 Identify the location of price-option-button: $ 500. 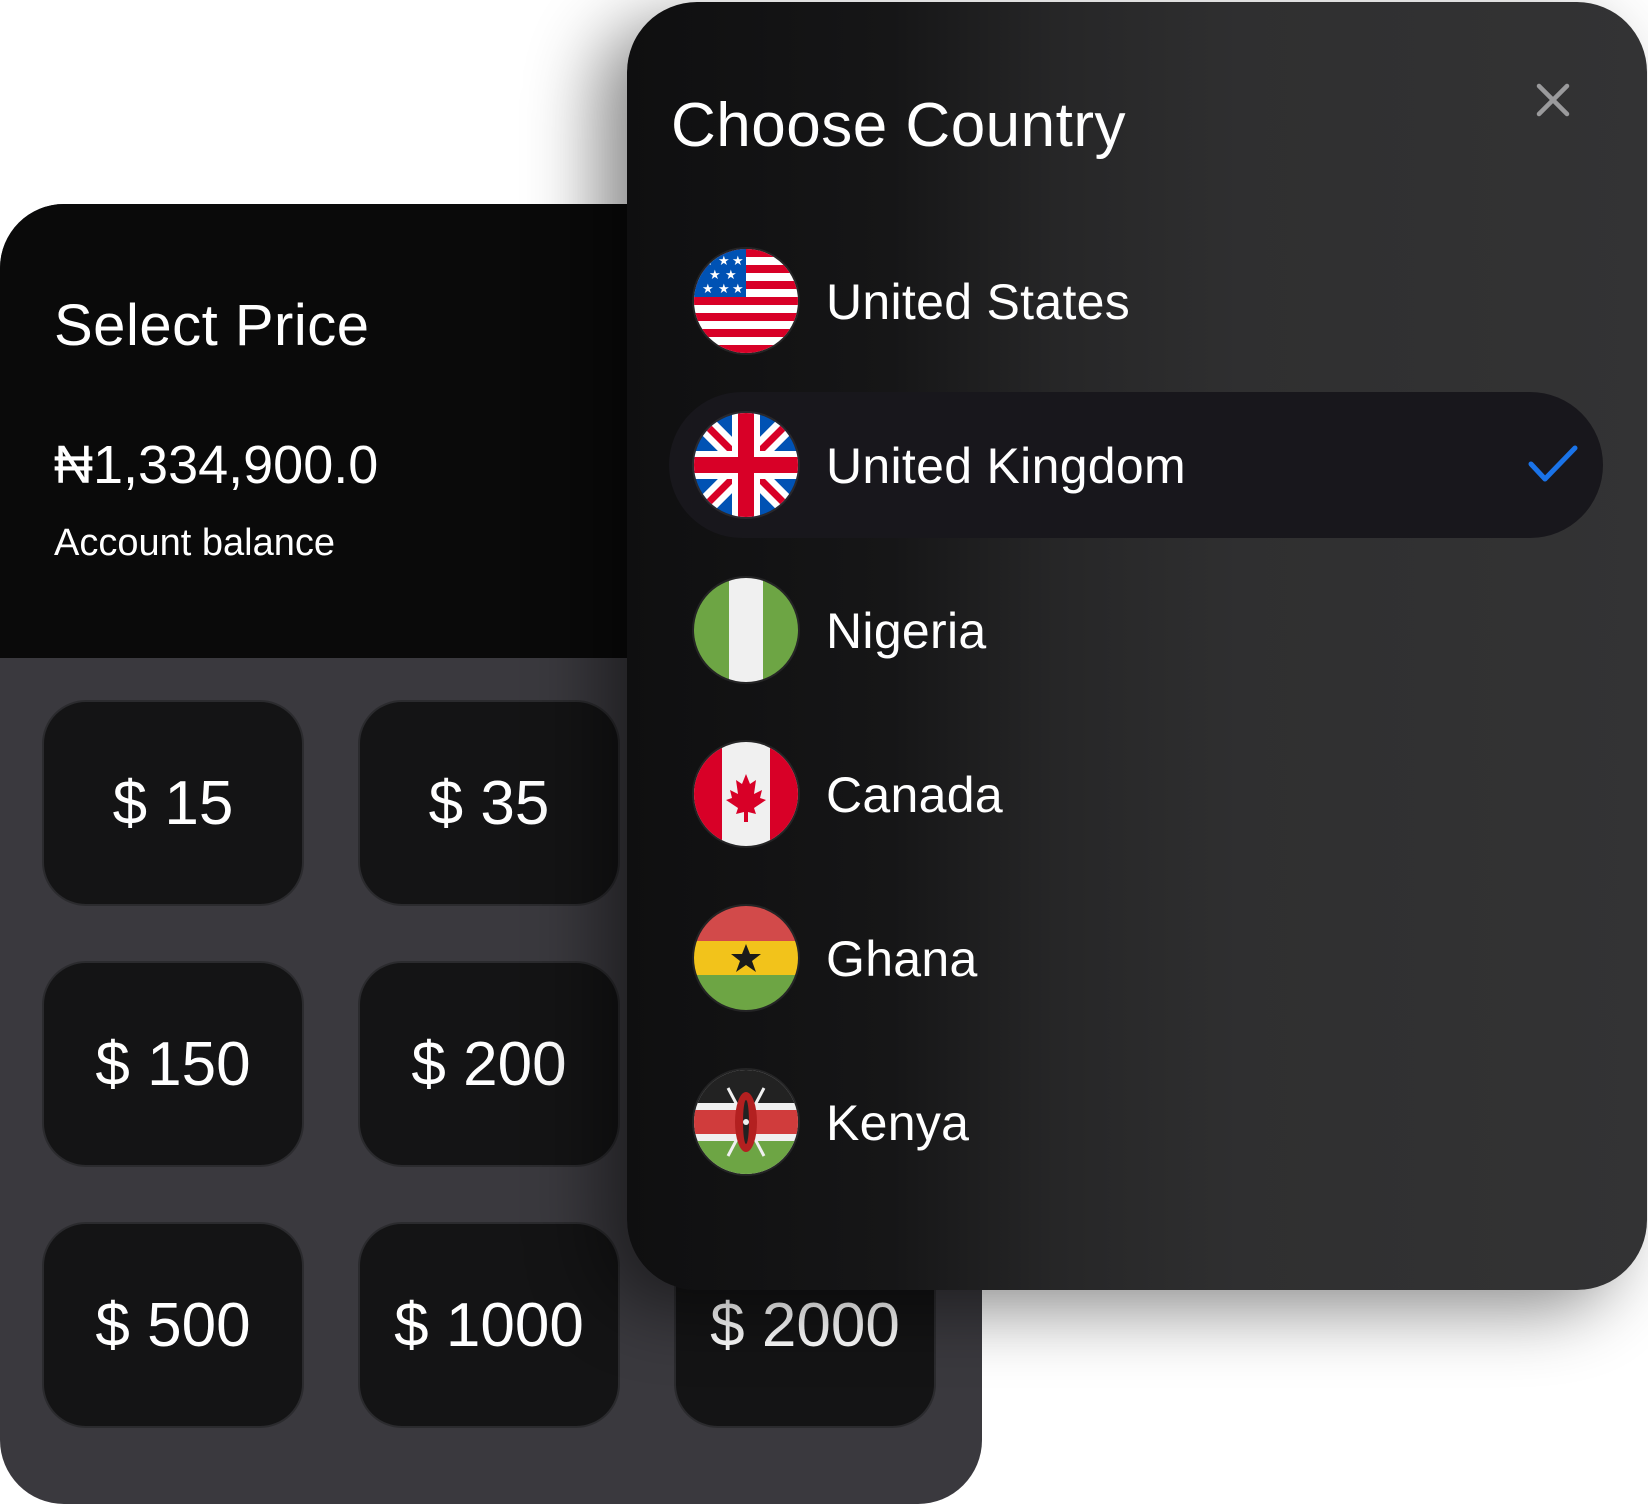
(173, 1325).